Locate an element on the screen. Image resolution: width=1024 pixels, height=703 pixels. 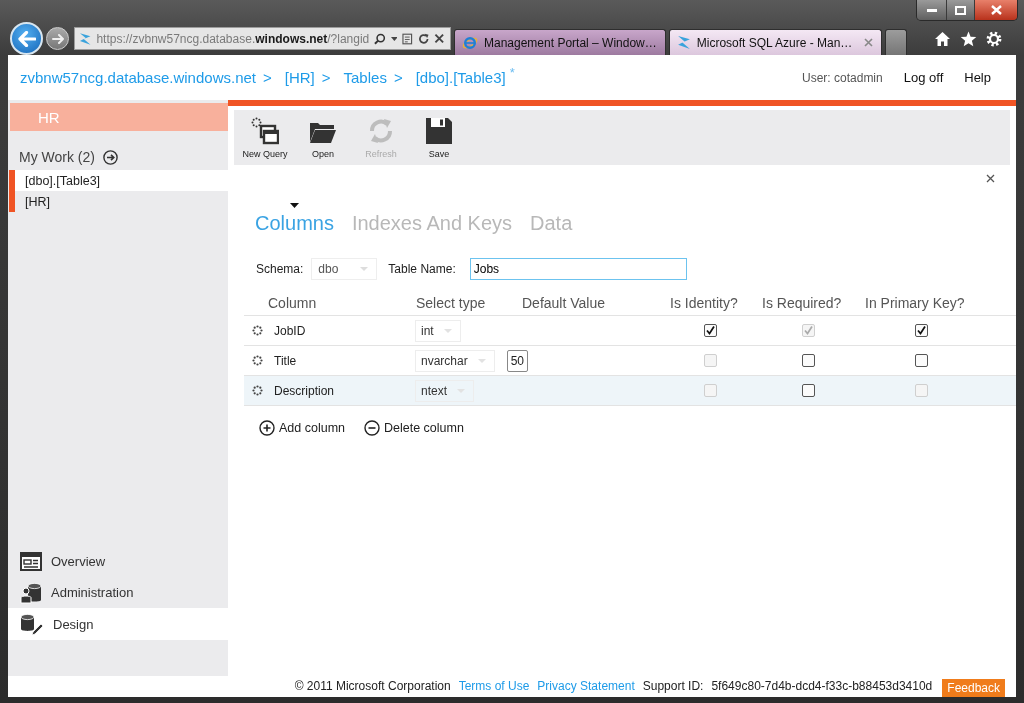
type-select: nvarchar is located at coordinates (455, 360).